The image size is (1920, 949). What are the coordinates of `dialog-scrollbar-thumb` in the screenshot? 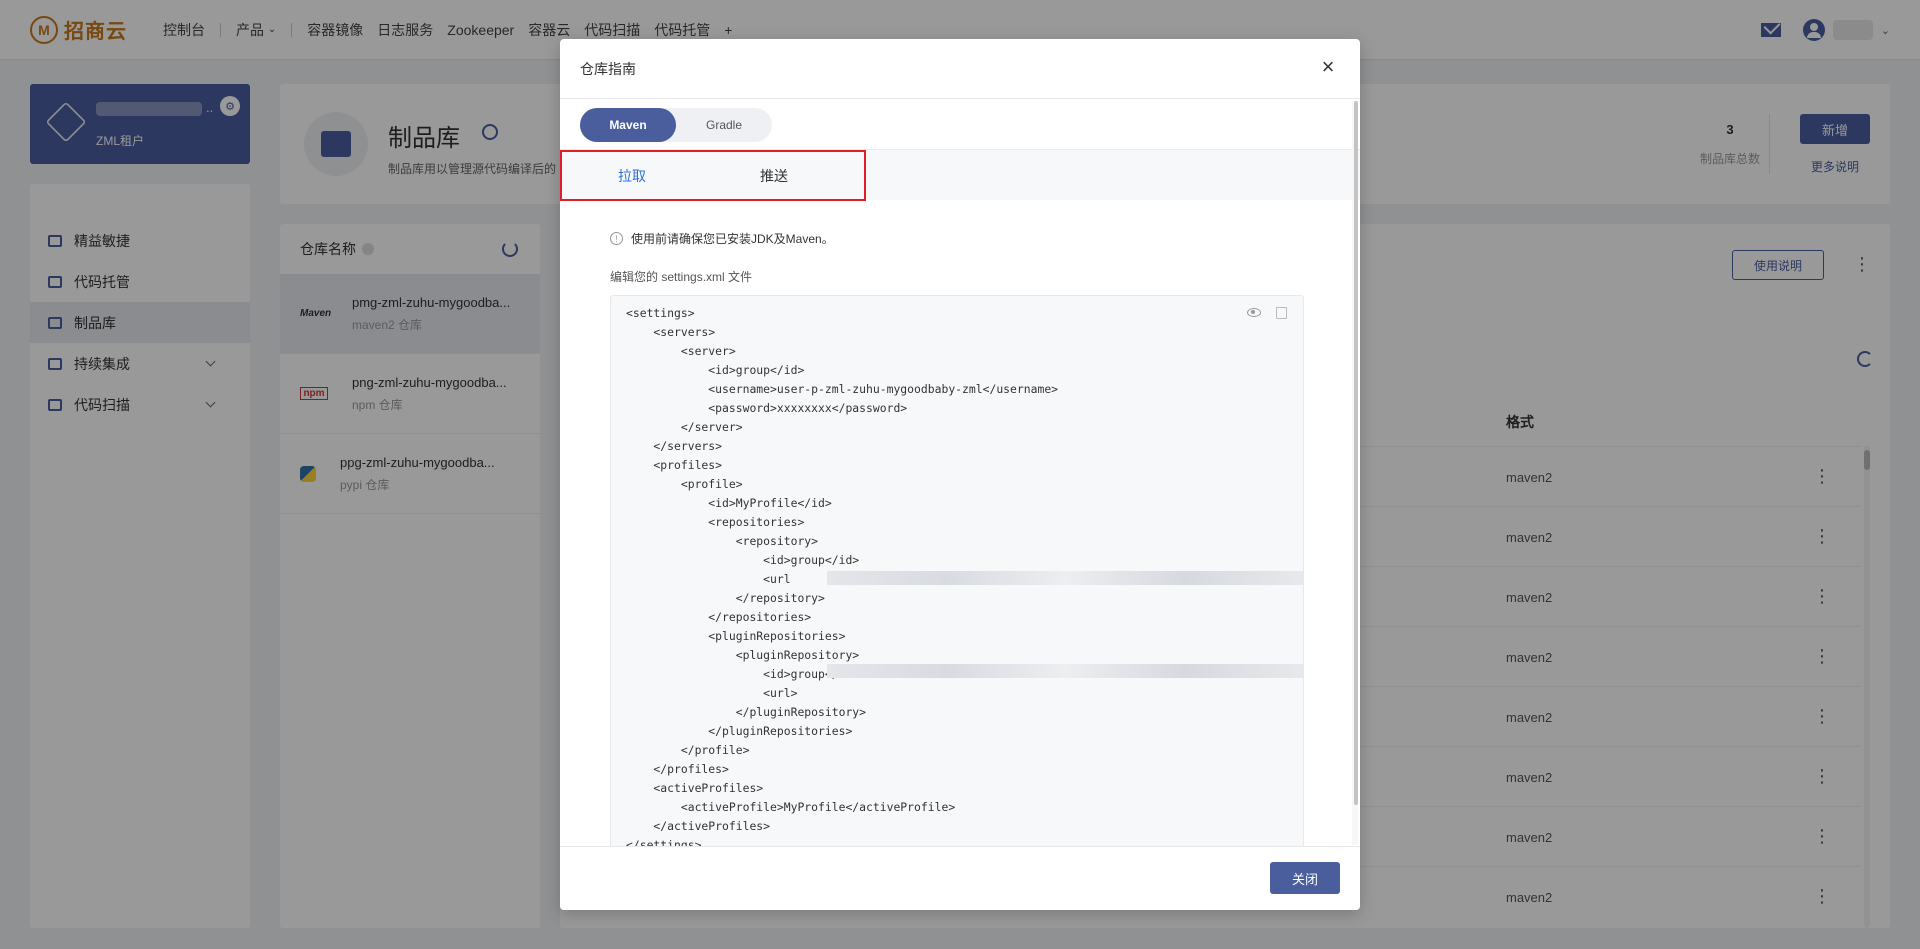 It's located at (1356, 453).